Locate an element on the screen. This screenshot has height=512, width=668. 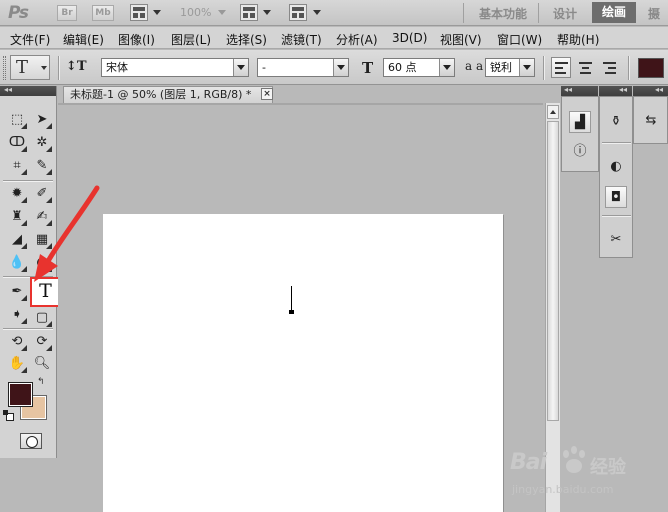
align-left-icon is located at coordinates (561, 68).